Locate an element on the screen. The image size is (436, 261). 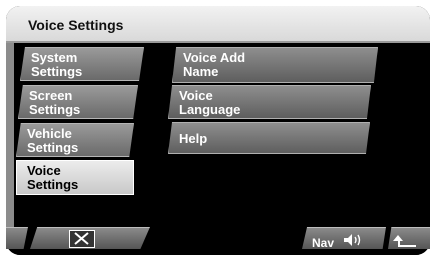
sidebar-item-label: System is located at coordinates (54, 57).